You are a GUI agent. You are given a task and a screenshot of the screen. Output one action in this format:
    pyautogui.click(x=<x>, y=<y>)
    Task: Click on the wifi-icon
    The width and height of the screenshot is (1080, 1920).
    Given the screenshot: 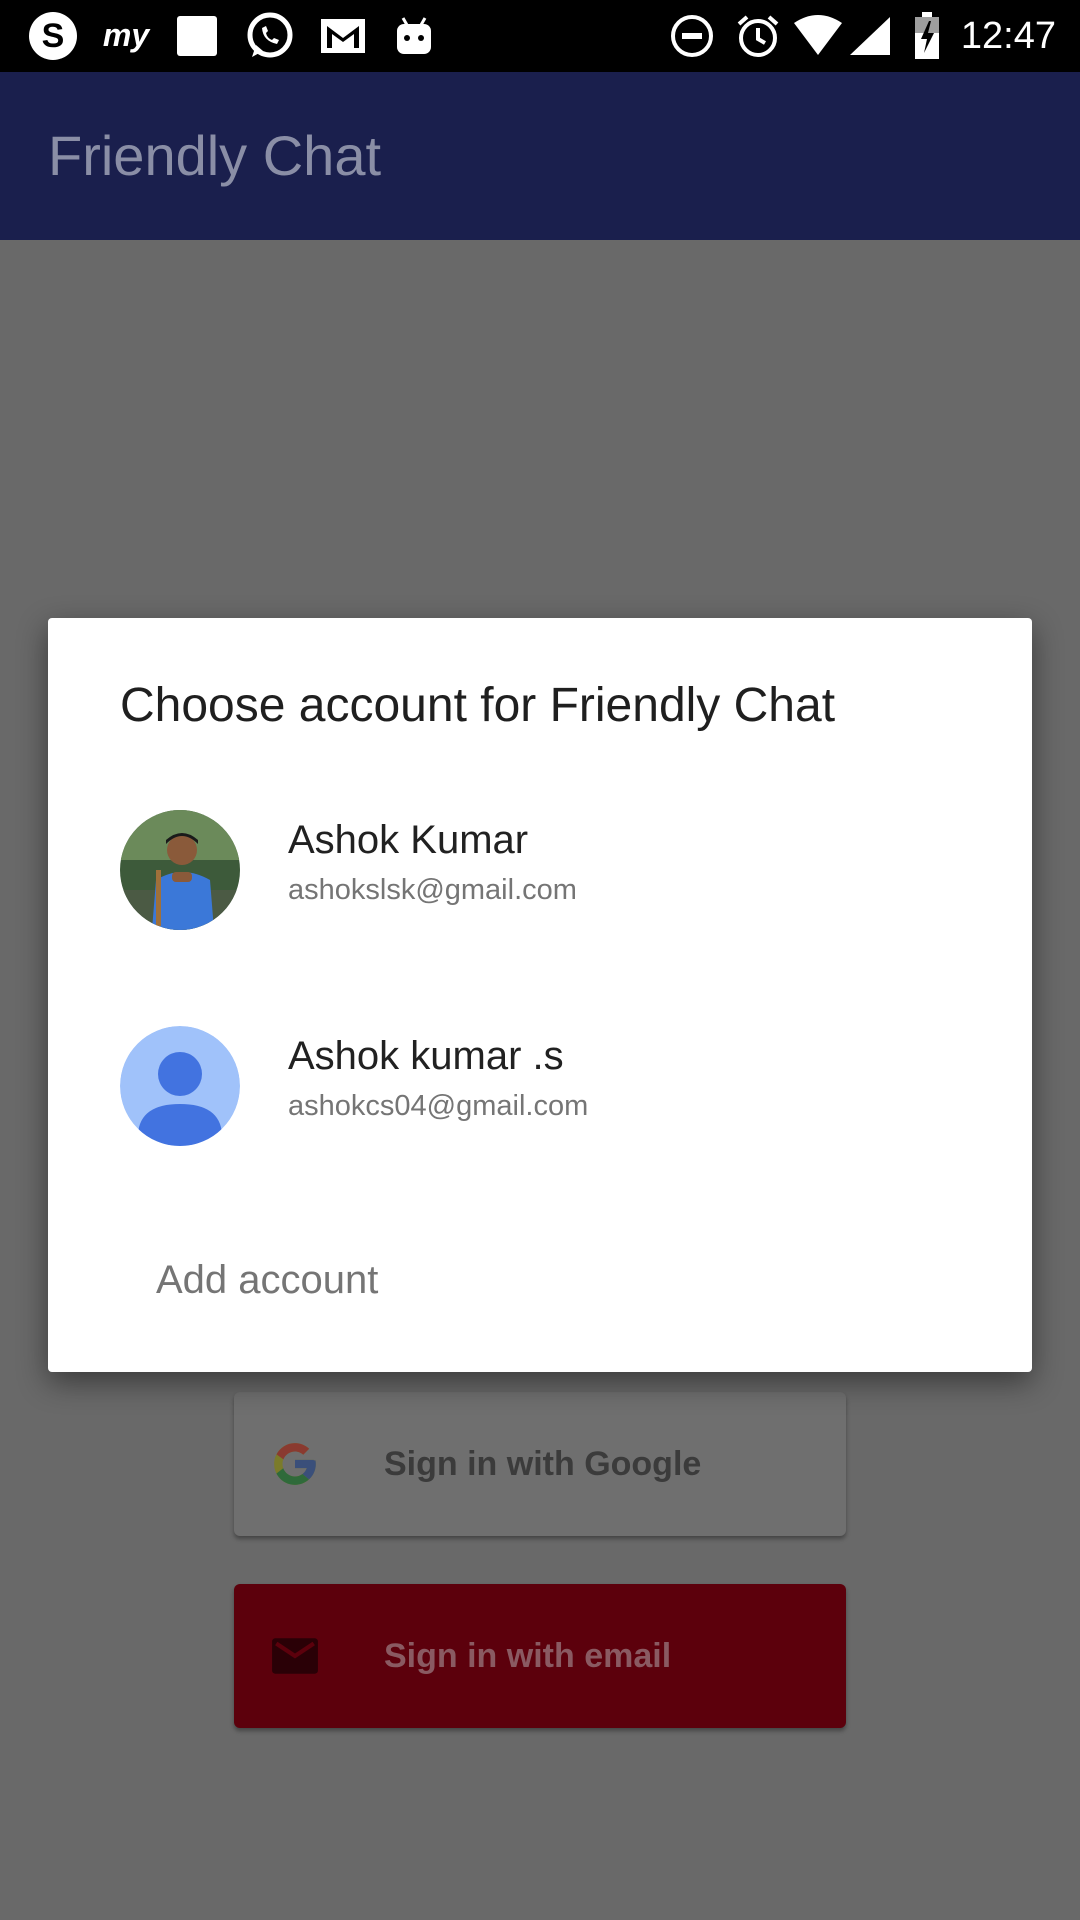 What is the action you would take?
    pyautogui.click(x=818, y=36)
    